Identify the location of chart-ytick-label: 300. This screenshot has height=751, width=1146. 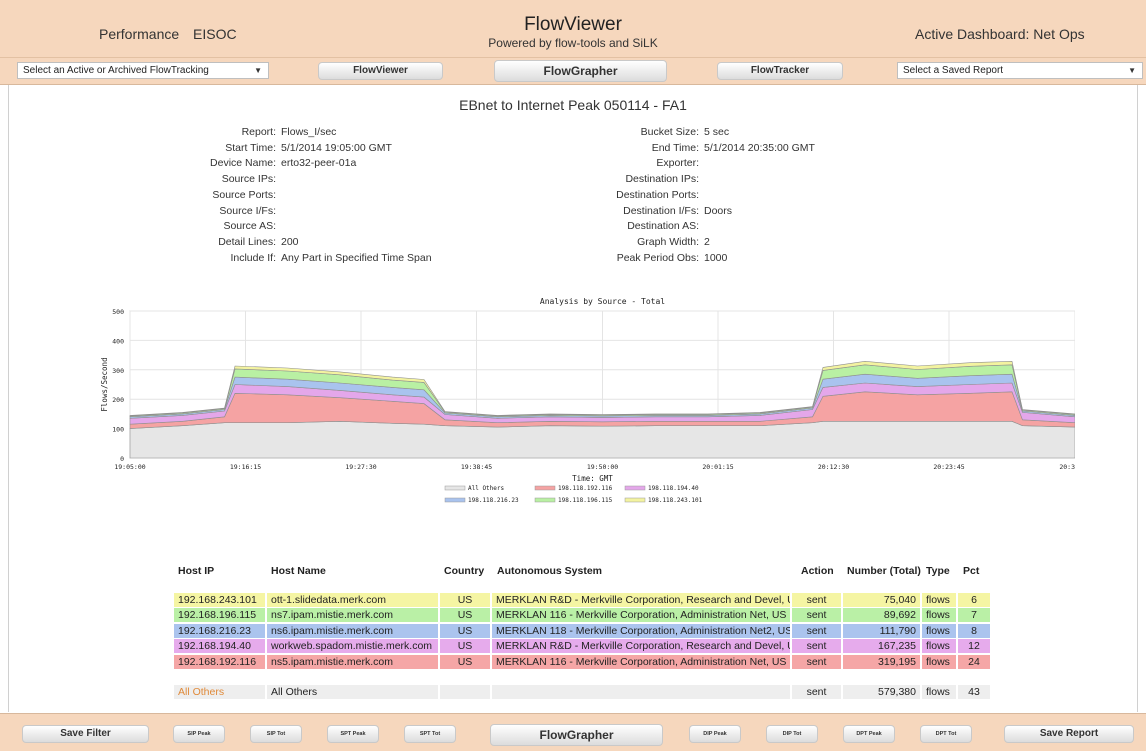
(118, 371).